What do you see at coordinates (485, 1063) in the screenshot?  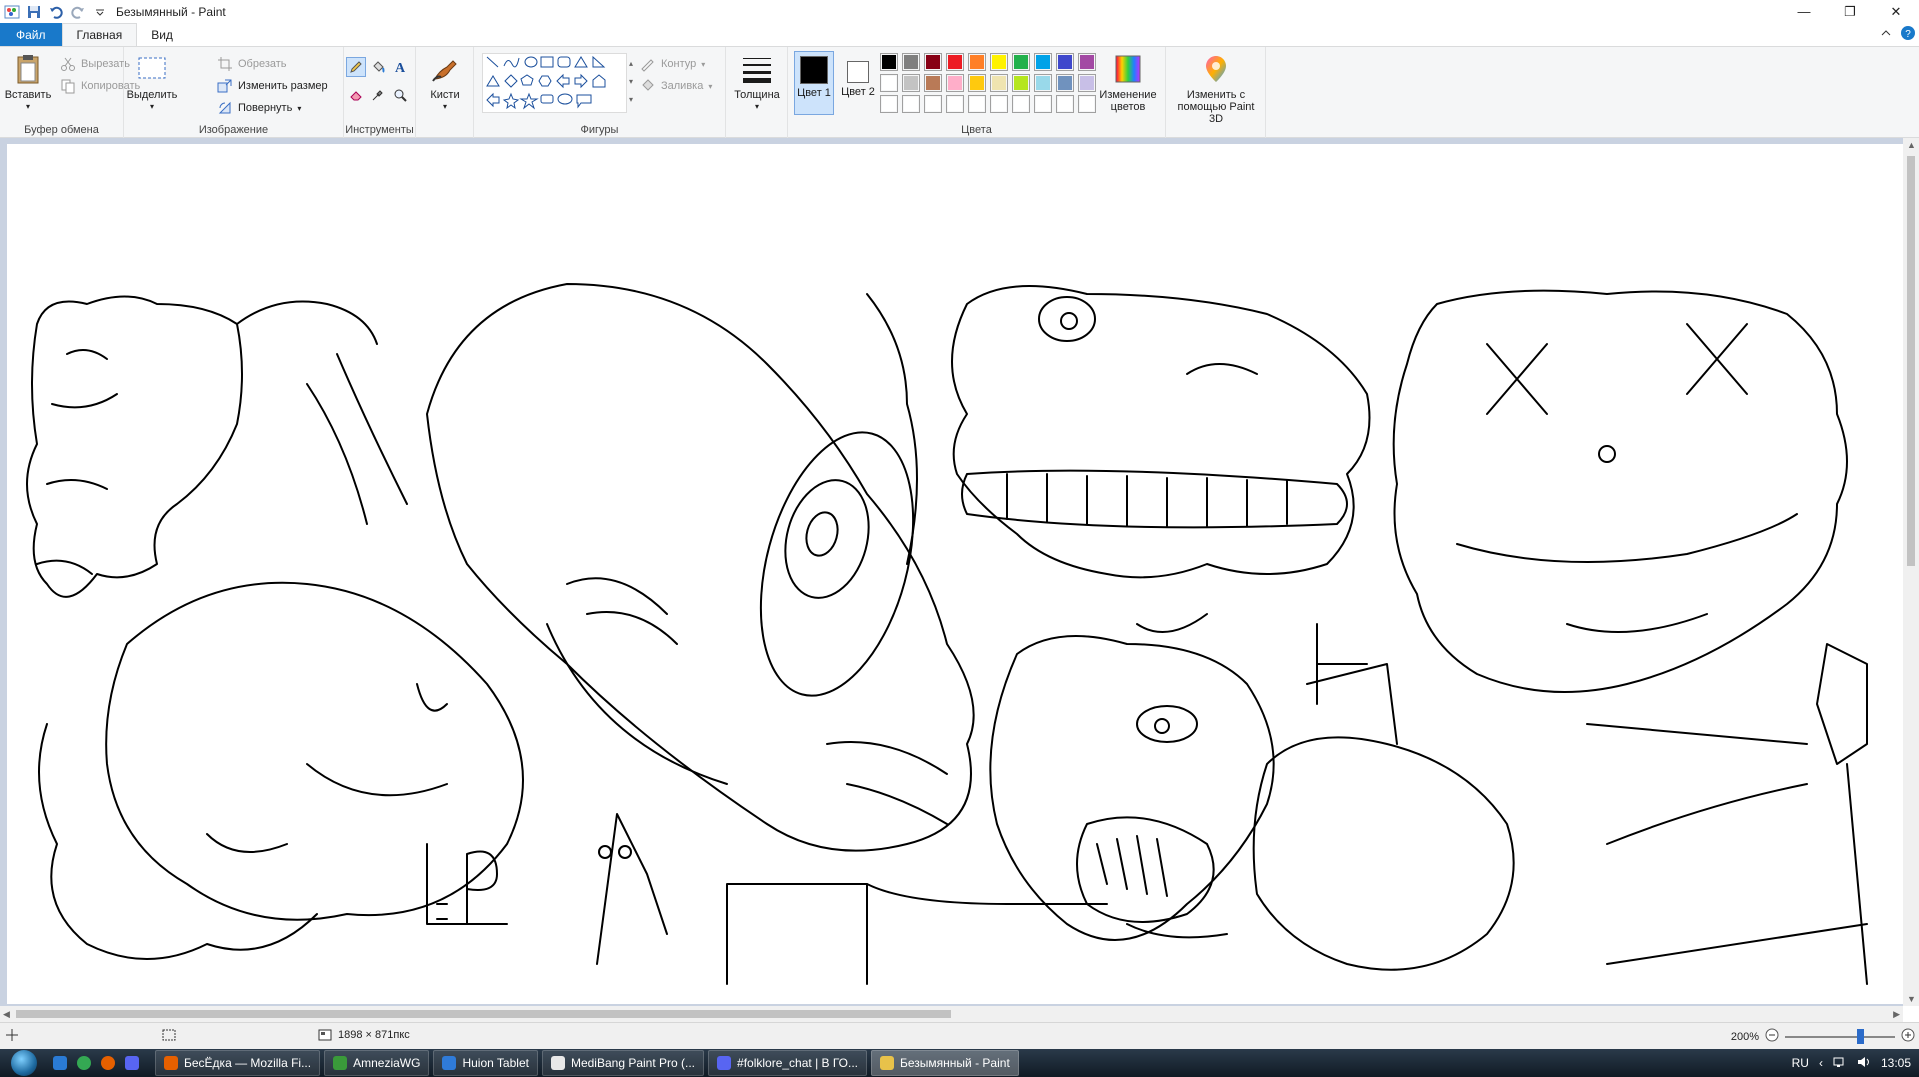 I see `taskbar-task: Huion Tablet` at bounding box center [485, 1063].